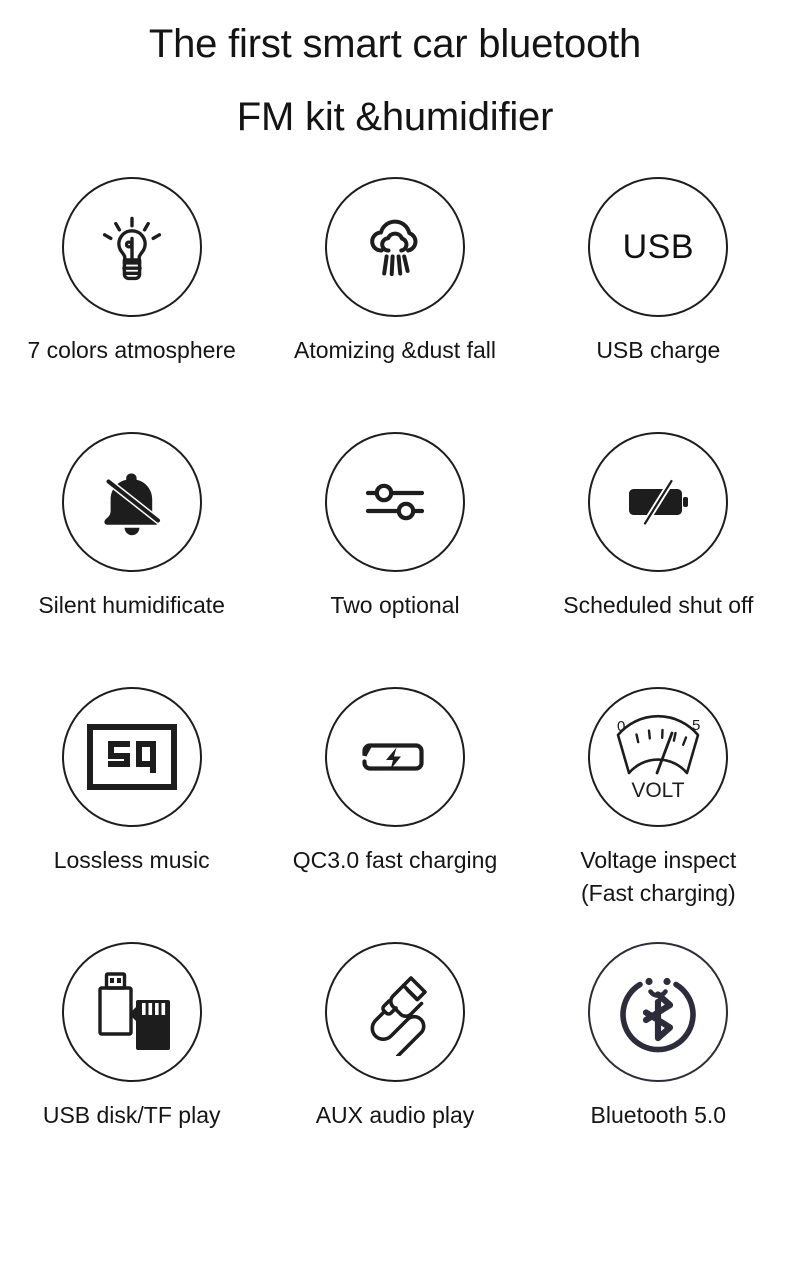  I want to click on feature-label: Voltage inspect (Fast charging), so click(658, 876).